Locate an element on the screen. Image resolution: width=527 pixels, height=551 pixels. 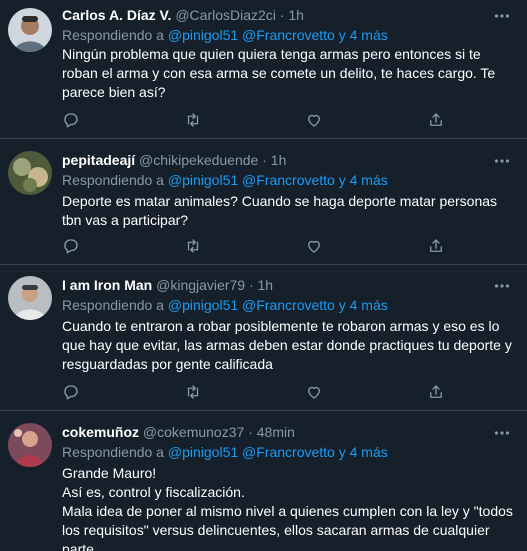
display-name: pepitadeají is located at coordinates (98, 160).